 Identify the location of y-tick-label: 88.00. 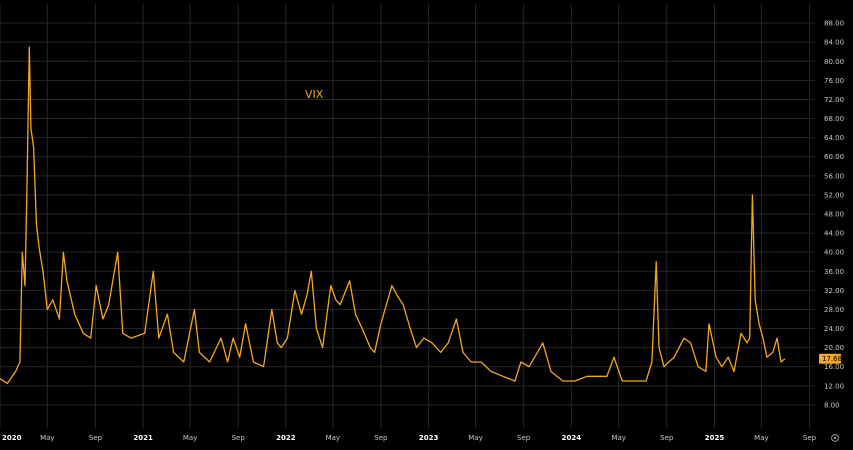
(834, 24).